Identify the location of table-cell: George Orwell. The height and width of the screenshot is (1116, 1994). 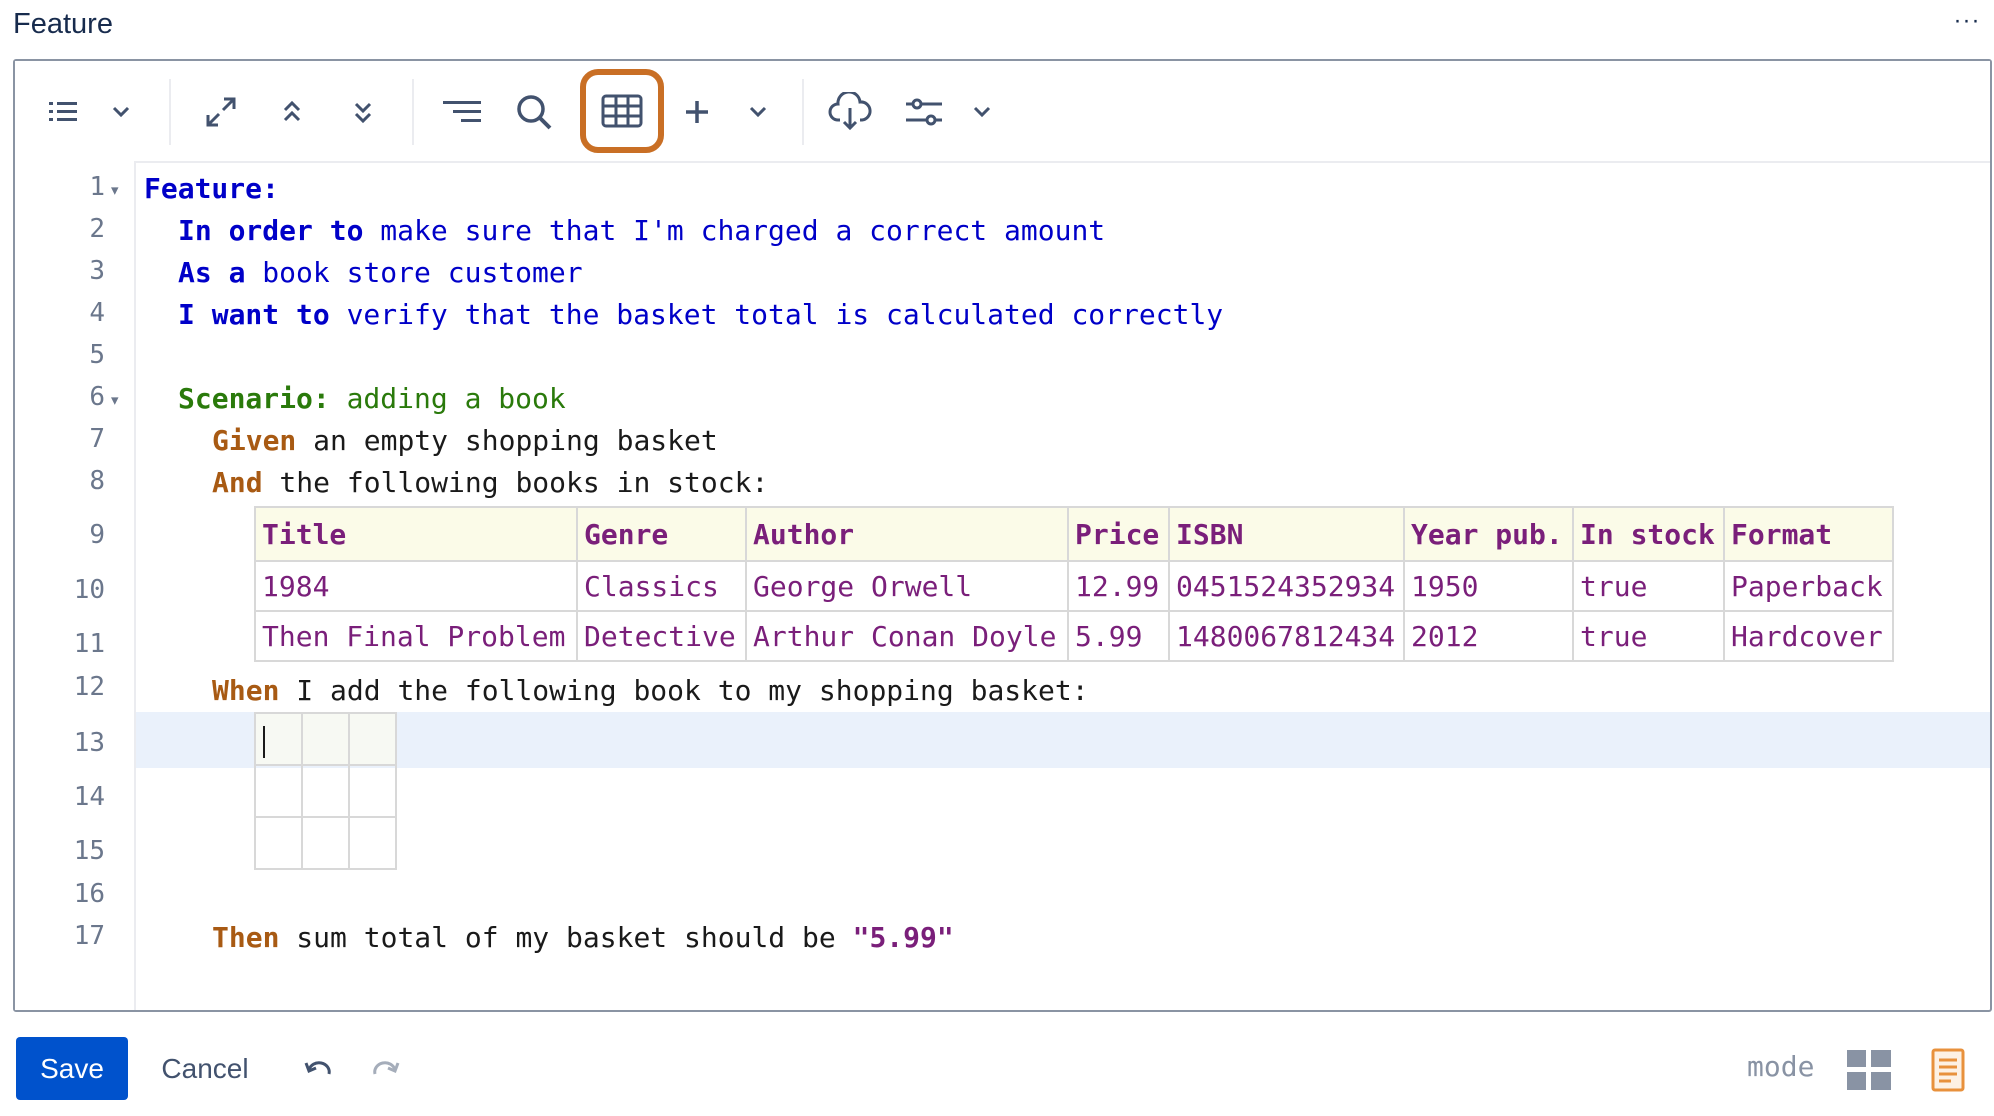
(907, 586).